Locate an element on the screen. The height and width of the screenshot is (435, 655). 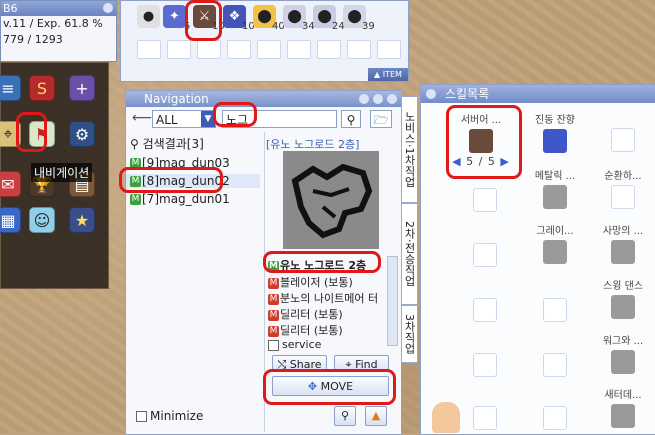
folder-icon: 🗁 is located at coordinates (381, 120).